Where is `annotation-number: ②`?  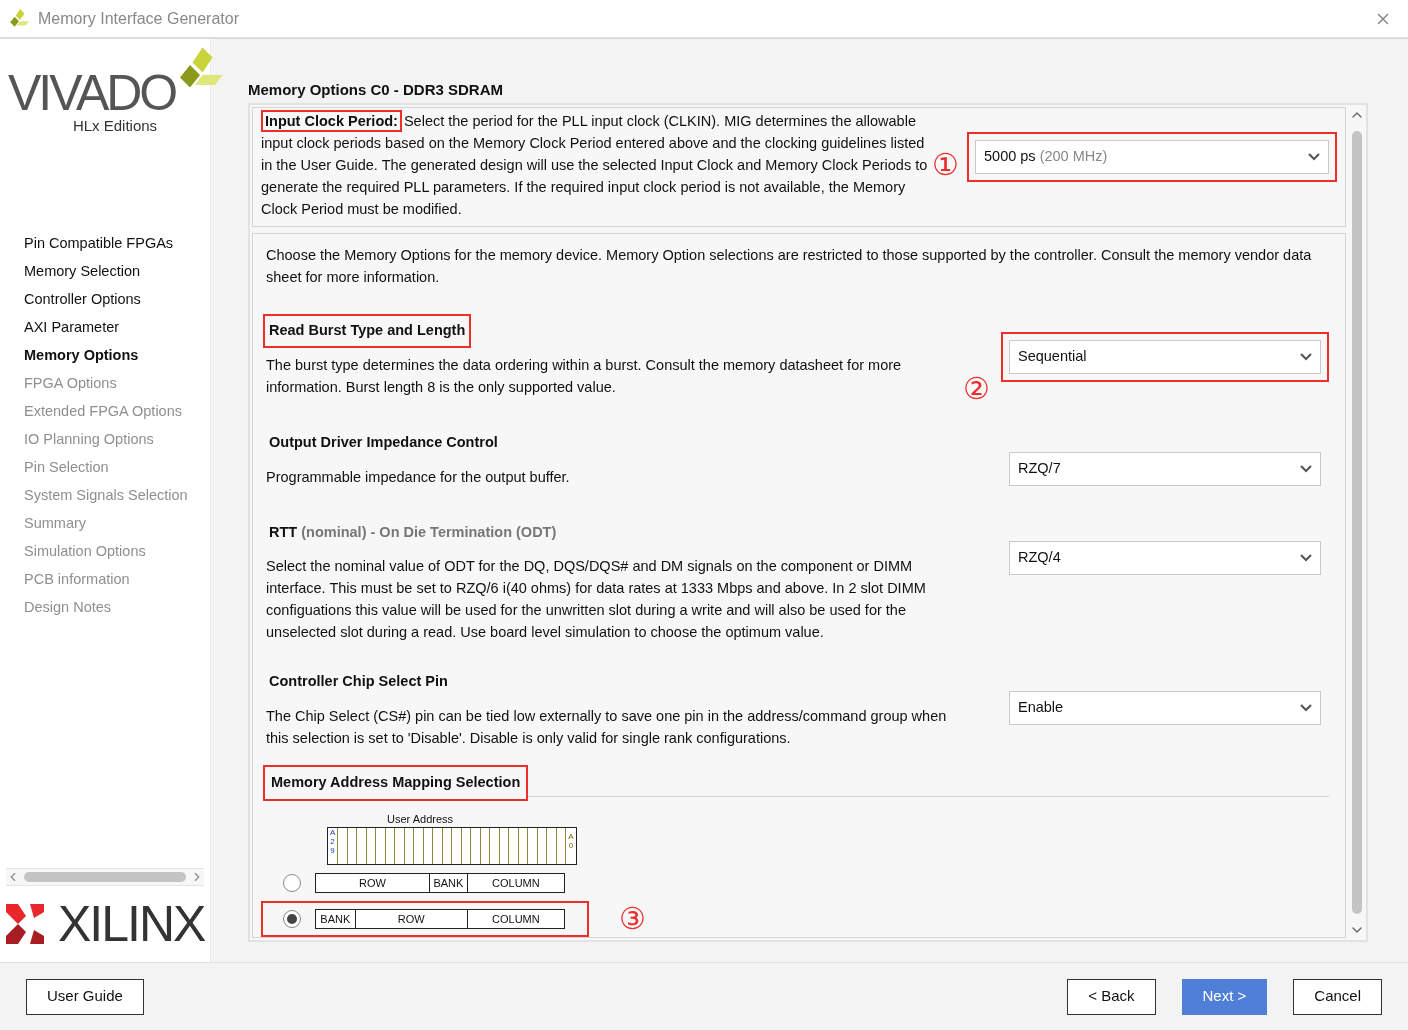
annotation-number: ② is located at coordinates (976, 388).